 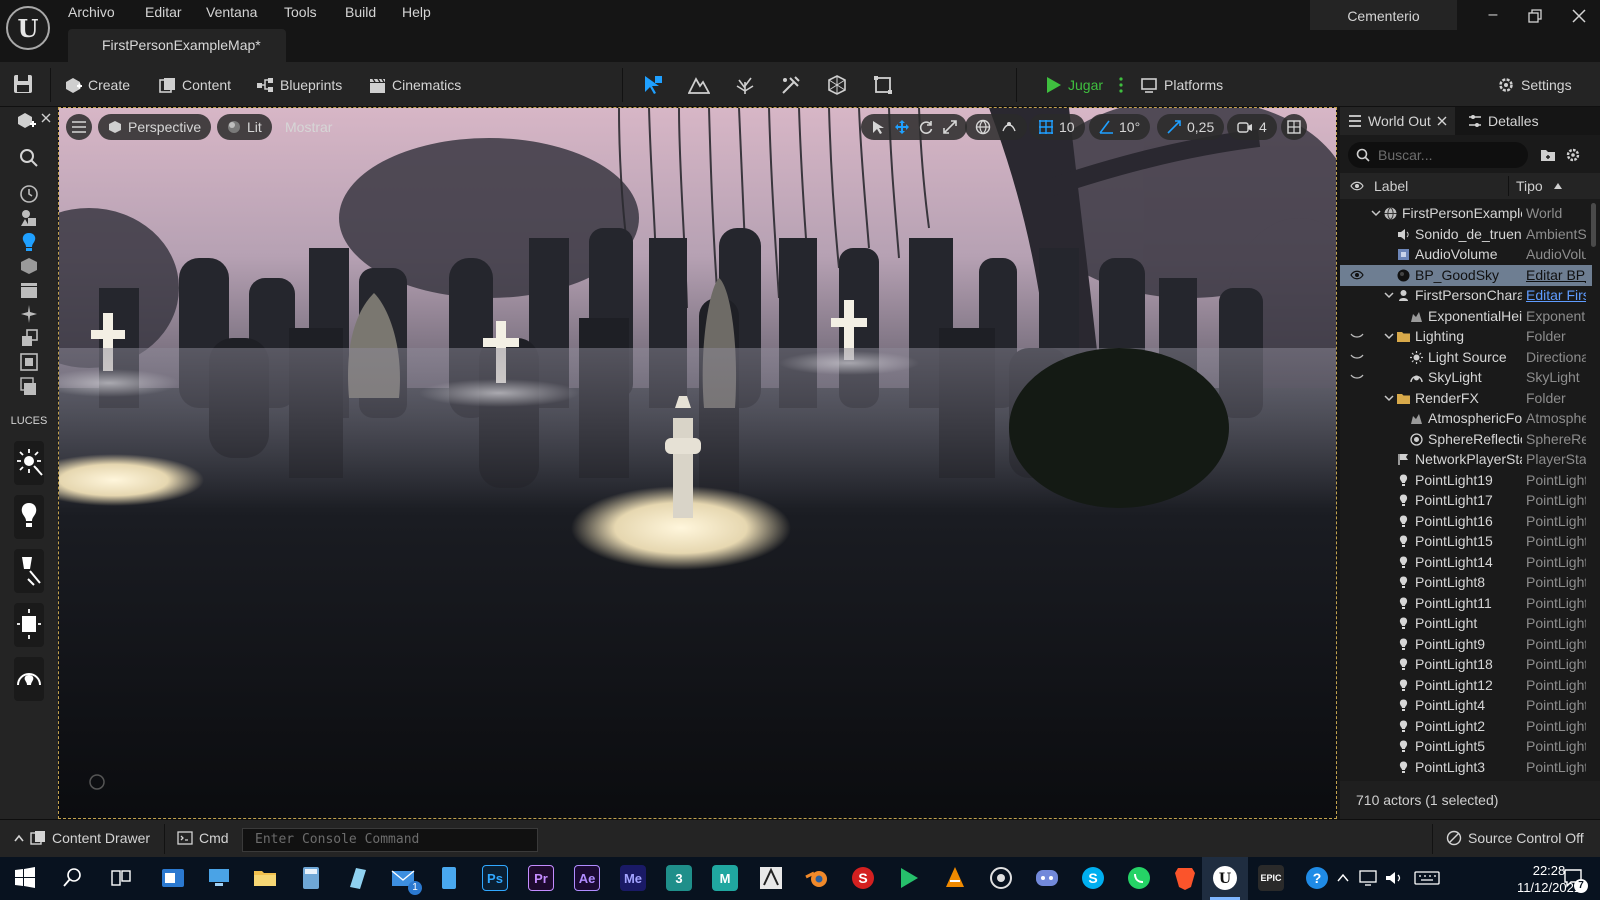 I want to click on select-tool-icon, so click(x=878, y=127).